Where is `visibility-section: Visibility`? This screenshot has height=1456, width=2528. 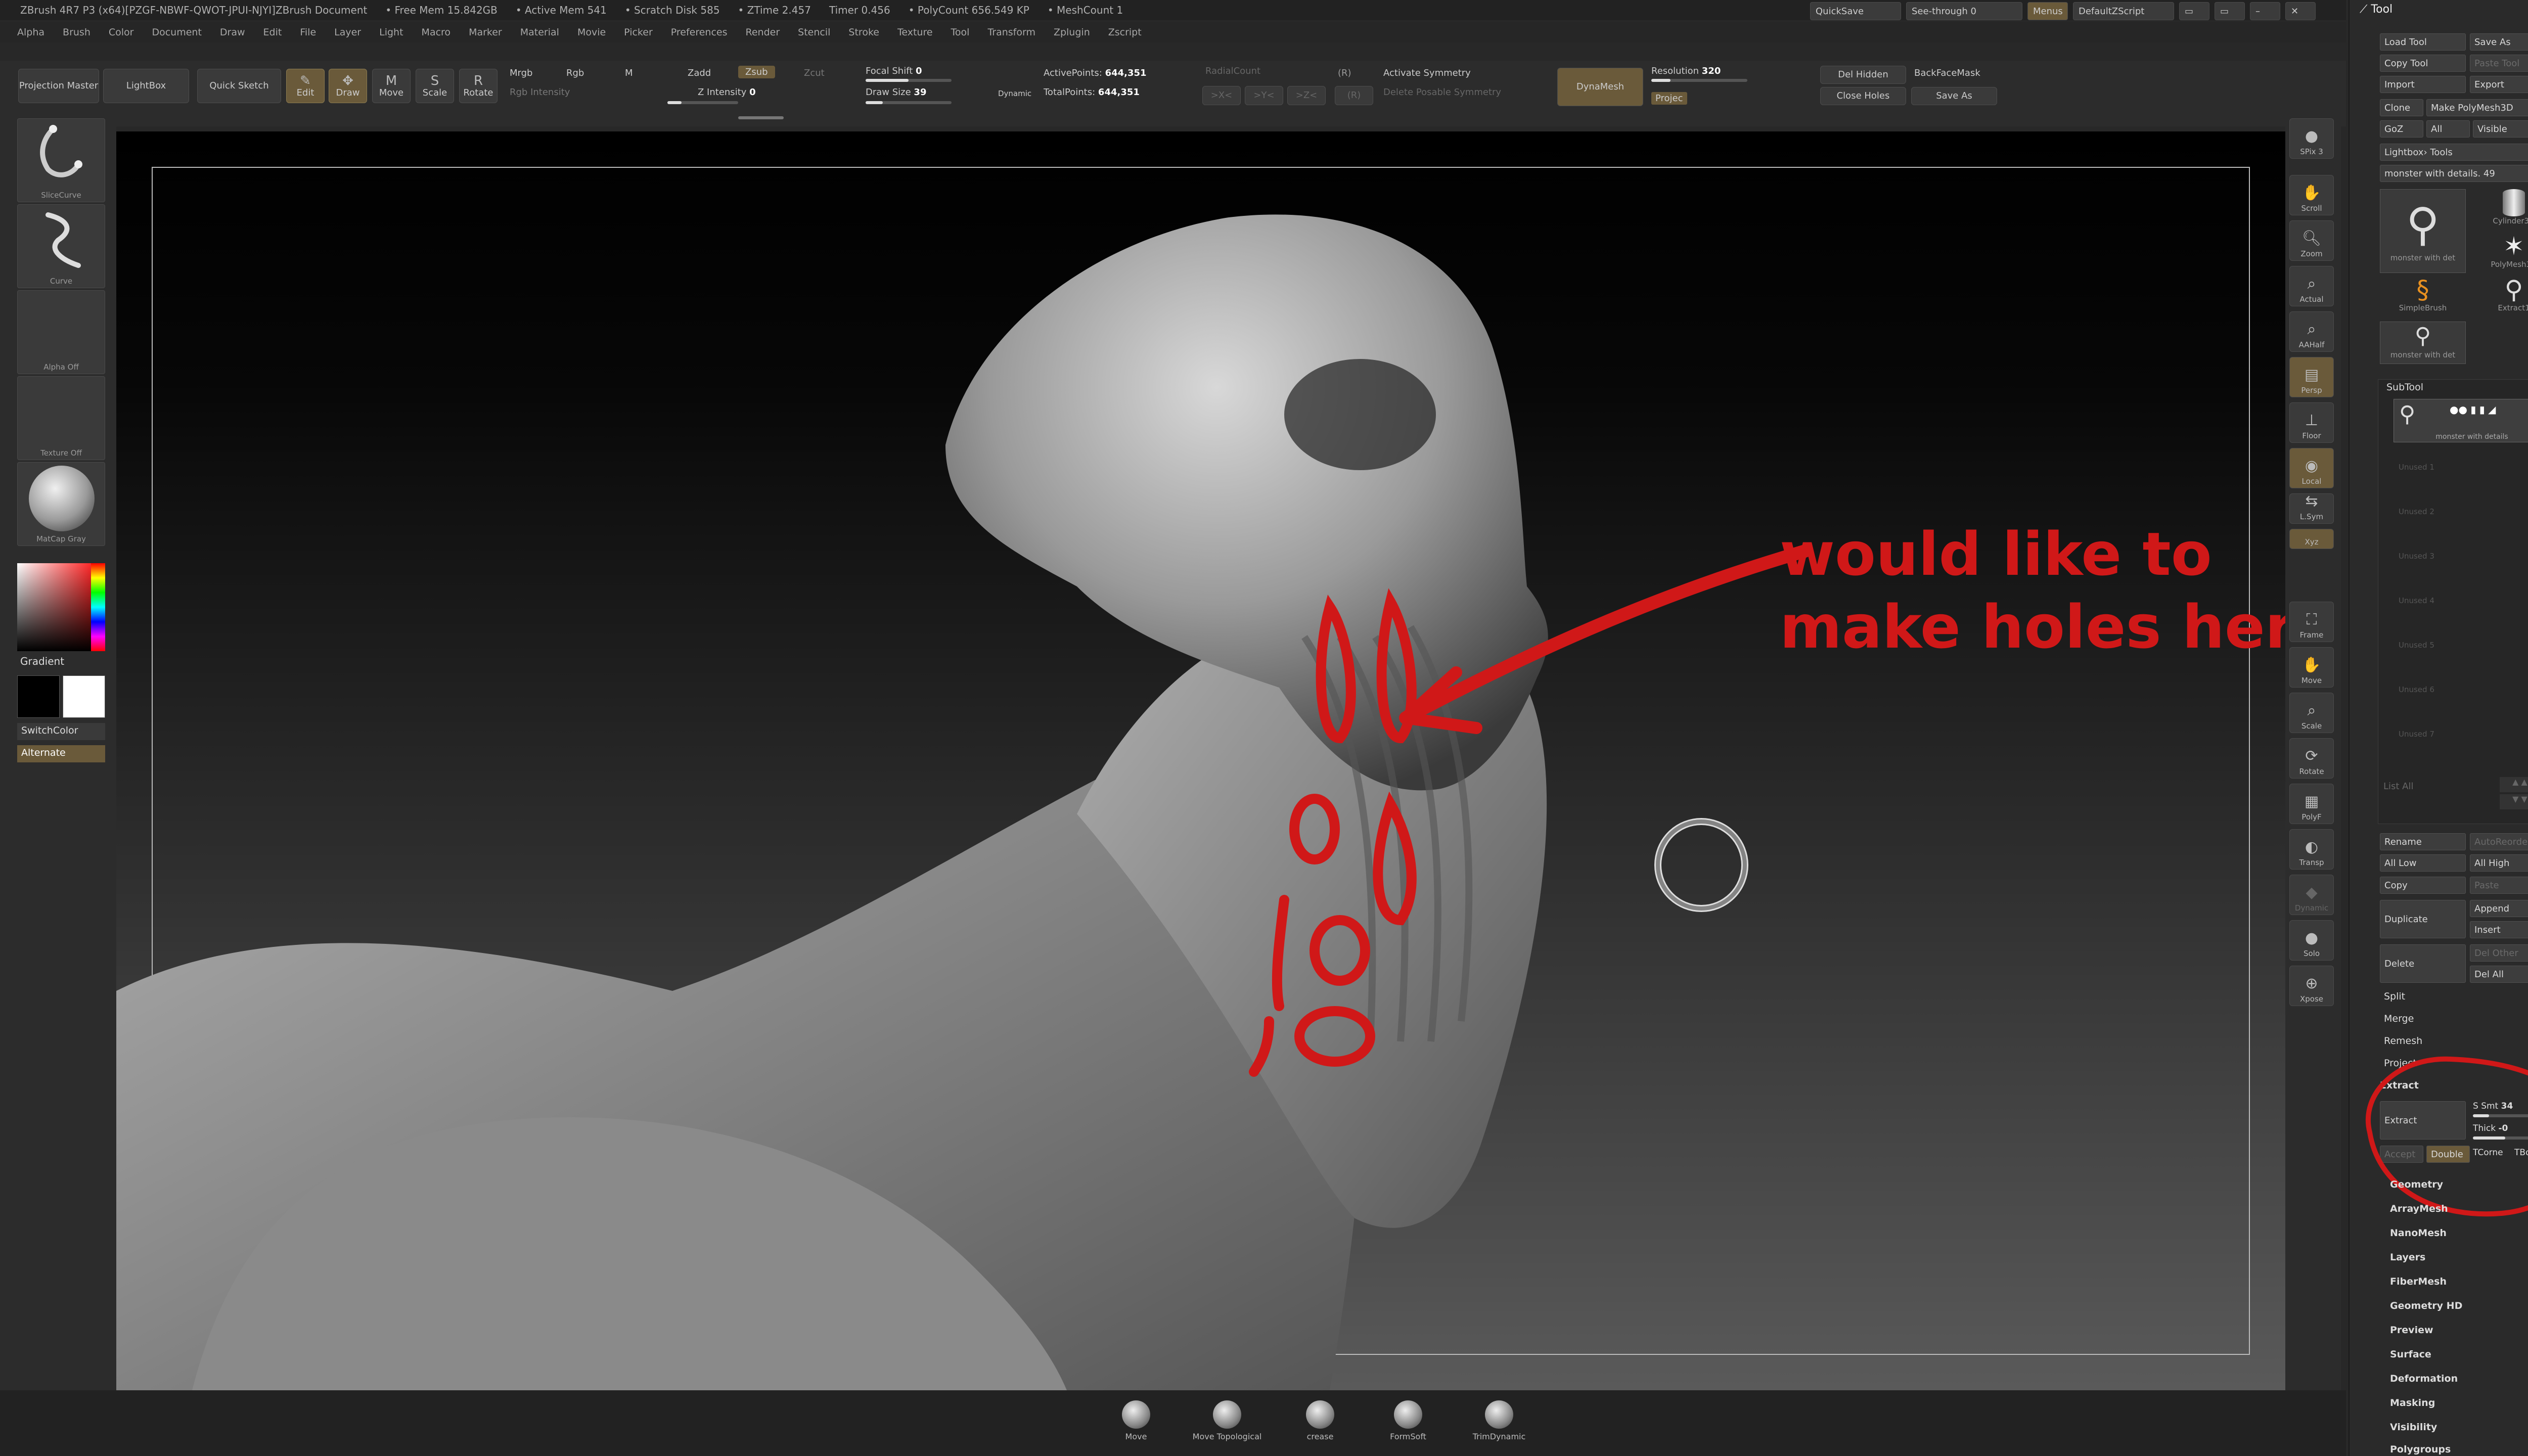 visibility-section: Visibility is located at coordinates (2414, 1427).